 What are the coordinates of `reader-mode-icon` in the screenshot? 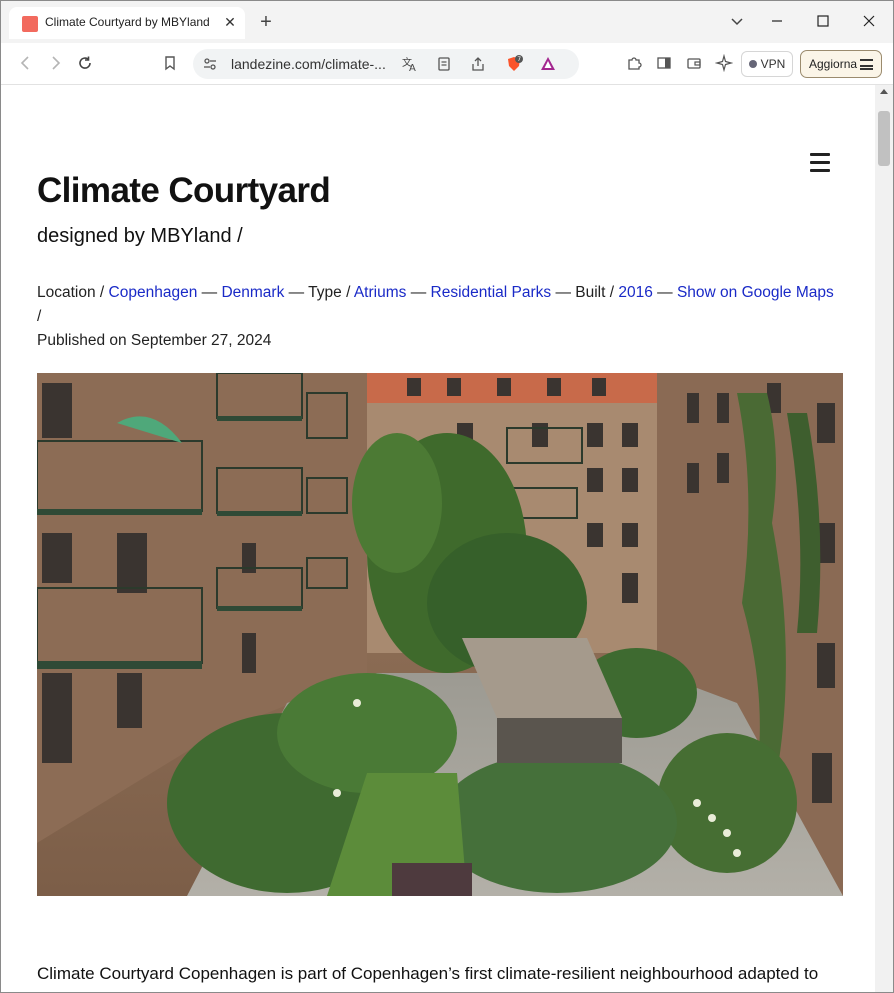 It's located at (444, 64).